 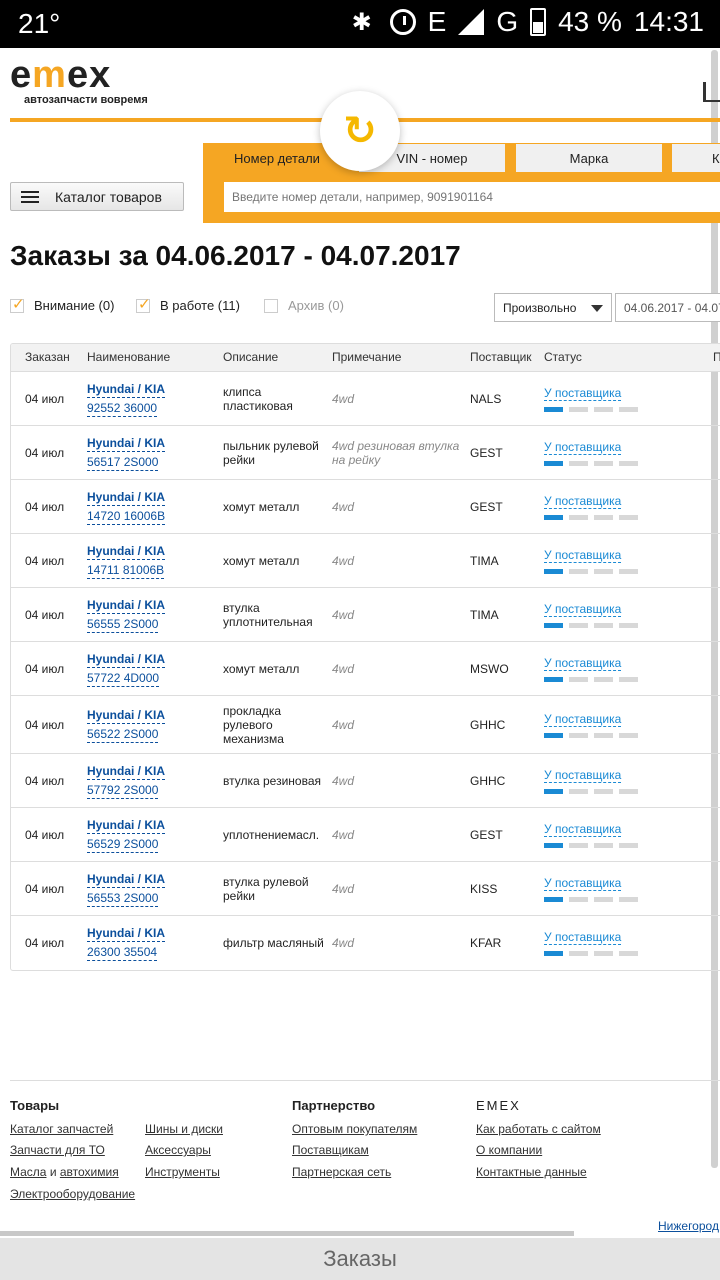 I want to click on checkbox-attention, so click(x=17, y=304).